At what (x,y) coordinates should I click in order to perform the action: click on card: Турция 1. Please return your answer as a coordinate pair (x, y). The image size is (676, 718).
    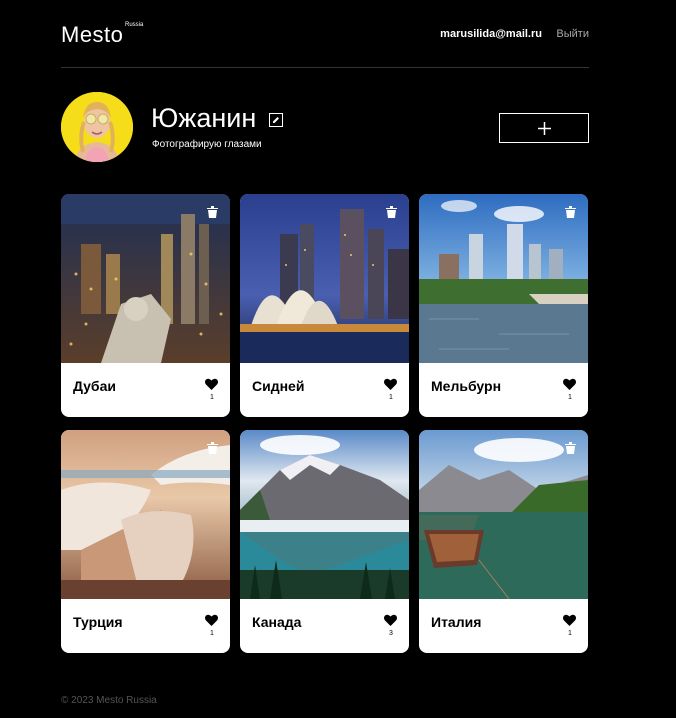
    Looking at the image, I should click on (145, 541).